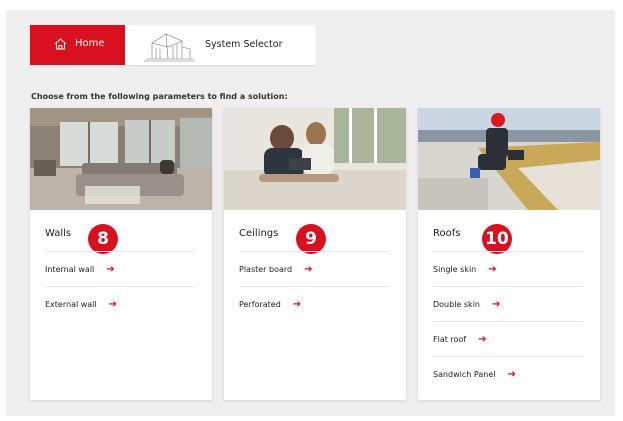  Describe the element at coordinates (243, 44) in the screenshot. I see `system-selector-tab: System Selector` at that location.